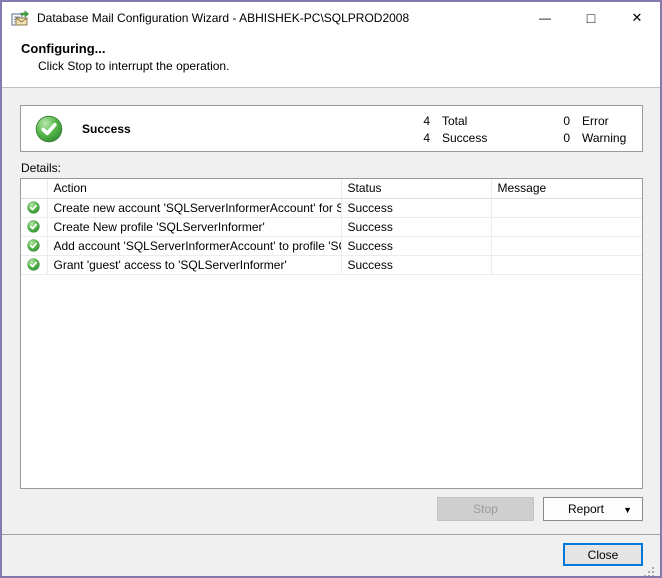  What do you see at coordinates (530, 128) in the screenshot?
I see `summary-stats: 4 Total 0 Error 4 Success 0 Warning` at bounding box center [530, 128].